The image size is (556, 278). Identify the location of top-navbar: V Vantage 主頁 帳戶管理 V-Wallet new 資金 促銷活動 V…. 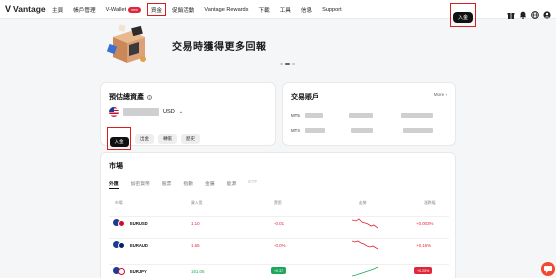
(278, 13).